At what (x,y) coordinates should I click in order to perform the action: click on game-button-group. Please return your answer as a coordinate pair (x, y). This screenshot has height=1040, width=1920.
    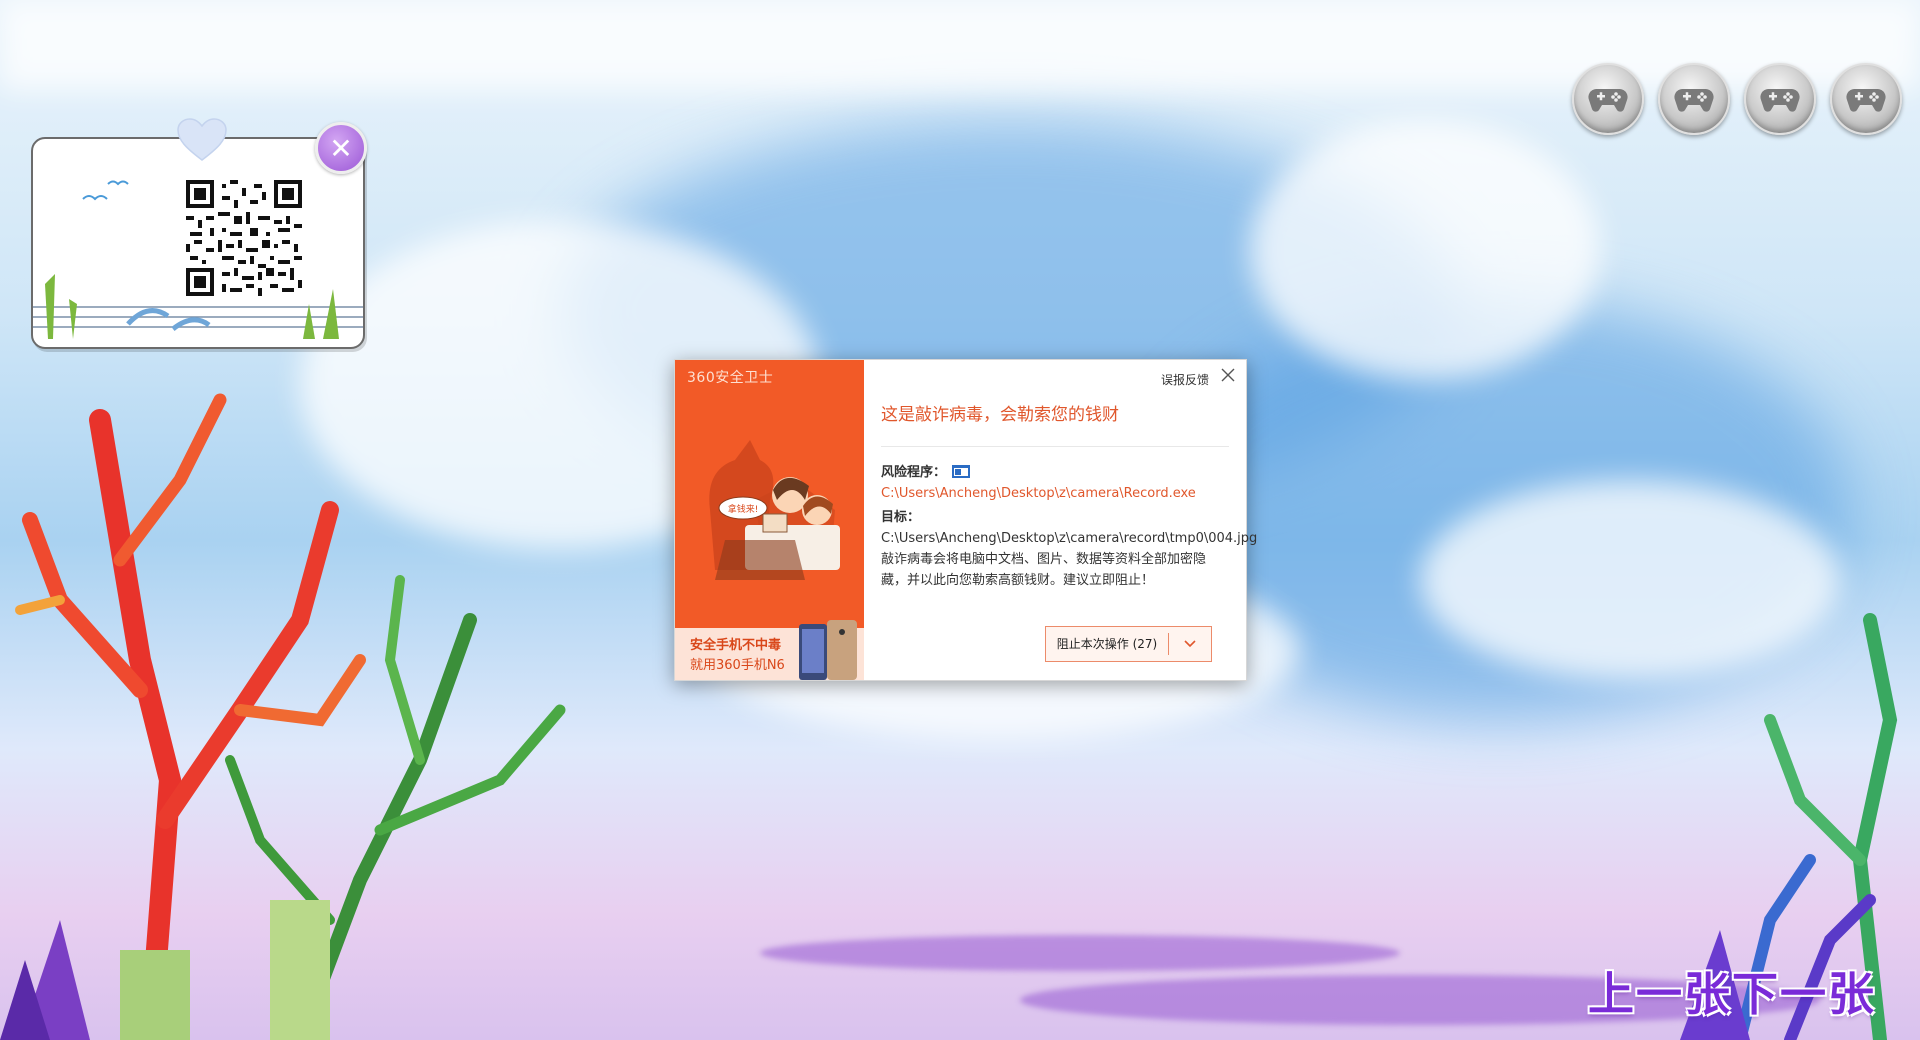
    Looking at the image, I should click on (1737, 99).